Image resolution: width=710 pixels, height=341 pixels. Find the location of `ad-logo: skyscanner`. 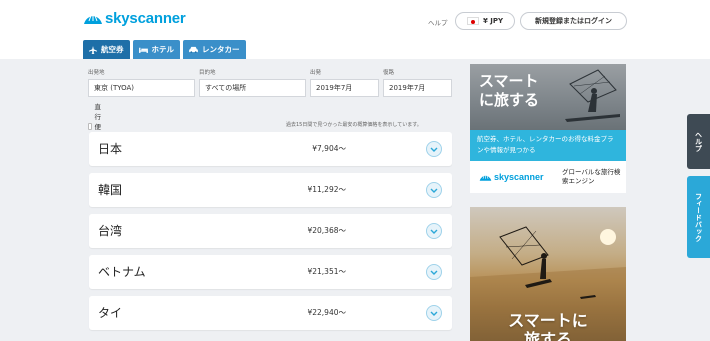

ad-logo: skyscanner is located at coordinates (511, 177).